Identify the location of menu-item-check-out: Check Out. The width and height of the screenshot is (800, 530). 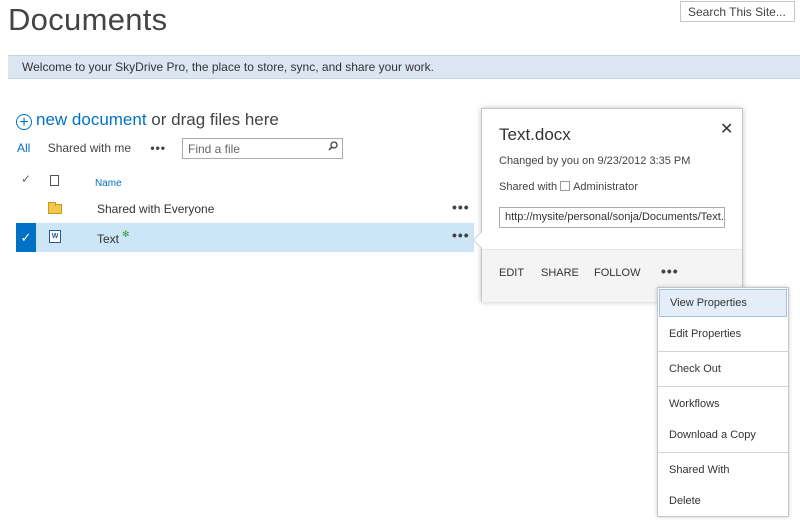
(723, 369).